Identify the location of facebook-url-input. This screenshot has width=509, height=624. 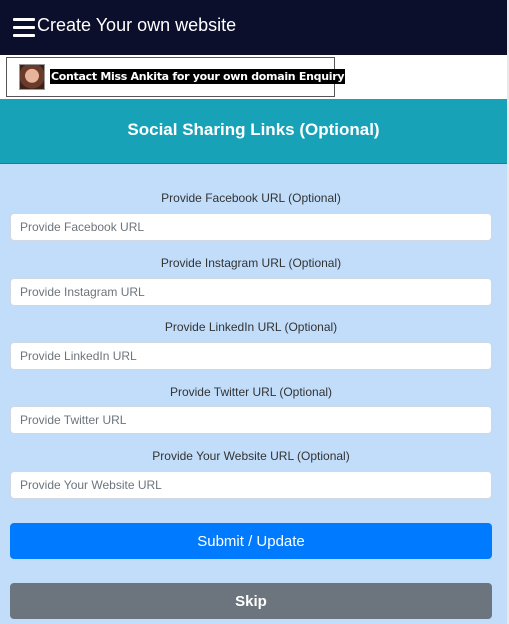
(251, 227).